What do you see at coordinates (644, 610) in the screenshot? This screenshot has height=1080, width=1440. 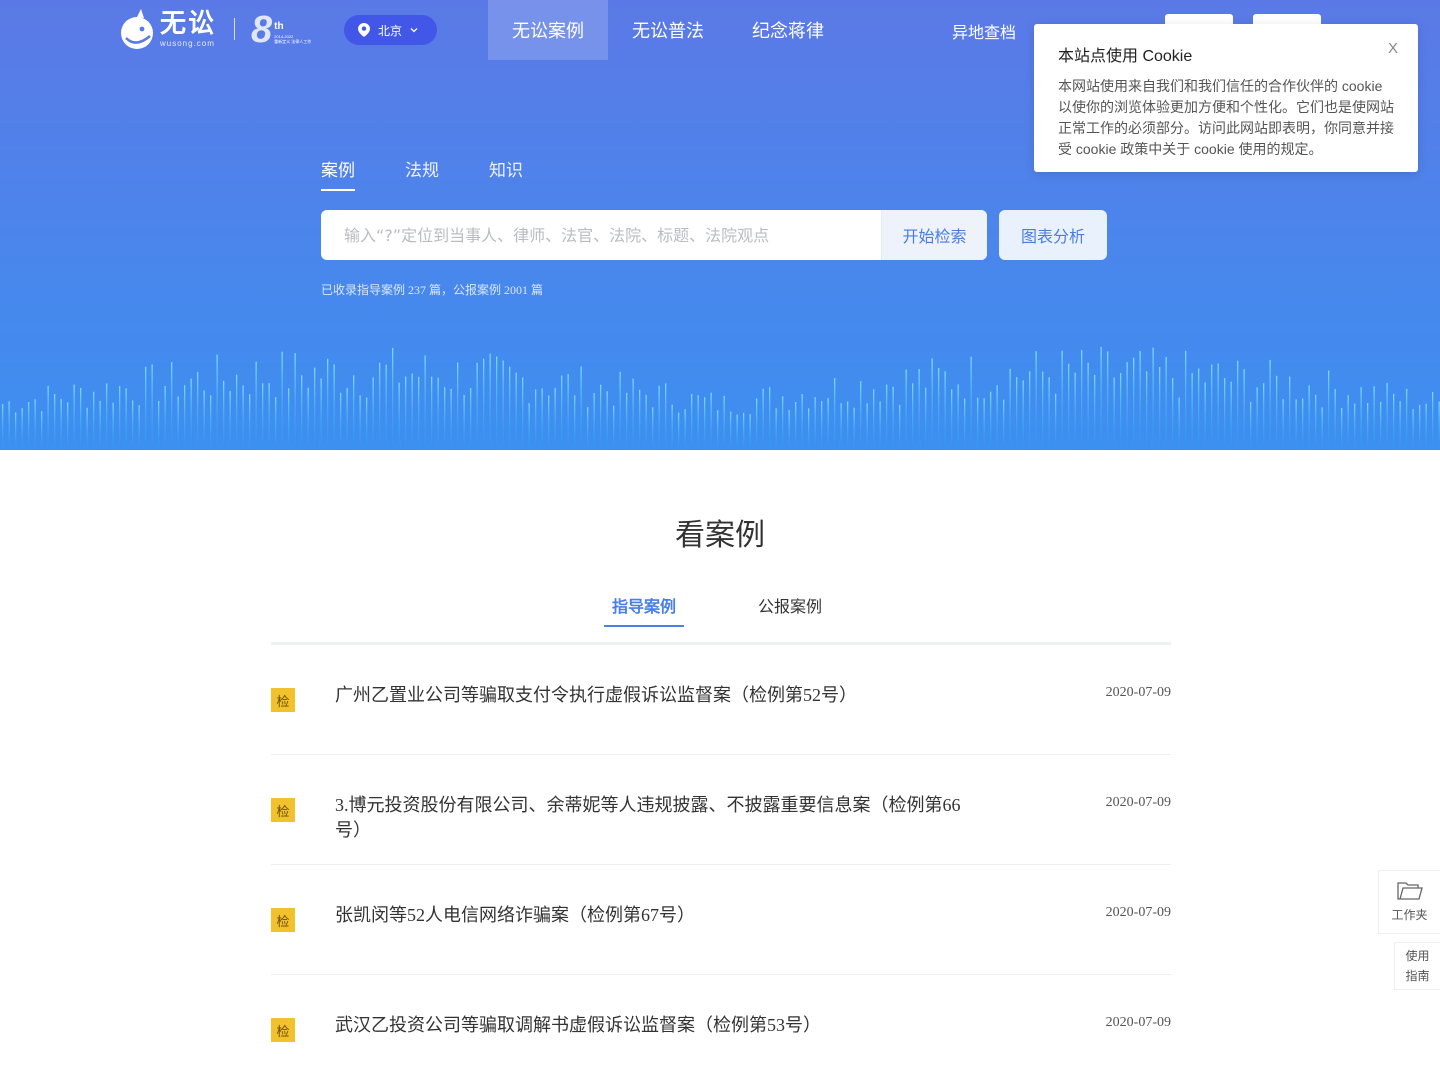 I see `tab-guiding-cases: 指导案例` at bounding box center [644, 610].